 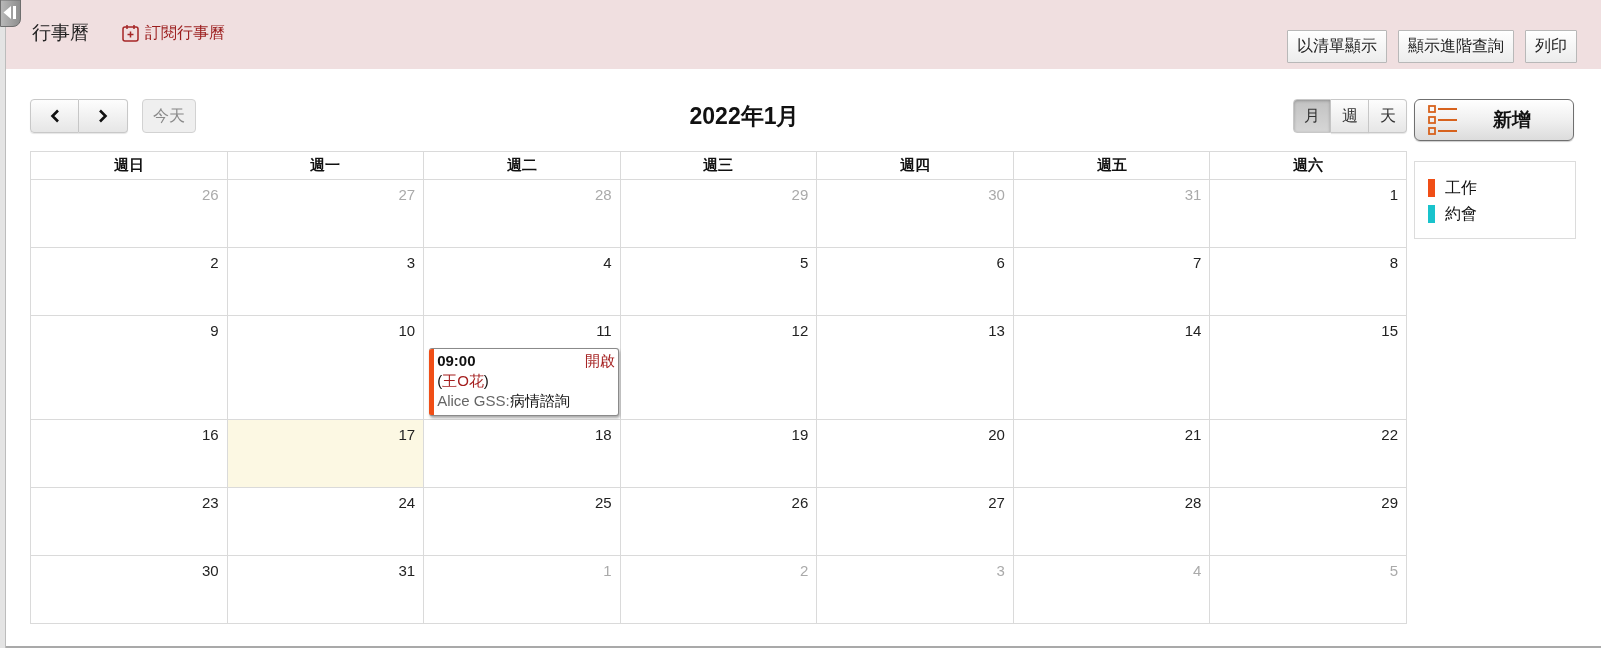 What do you see at coordinates (326, 454) in the screenshot?
I see `day-cell: 17` at bounding box center [326, 454].